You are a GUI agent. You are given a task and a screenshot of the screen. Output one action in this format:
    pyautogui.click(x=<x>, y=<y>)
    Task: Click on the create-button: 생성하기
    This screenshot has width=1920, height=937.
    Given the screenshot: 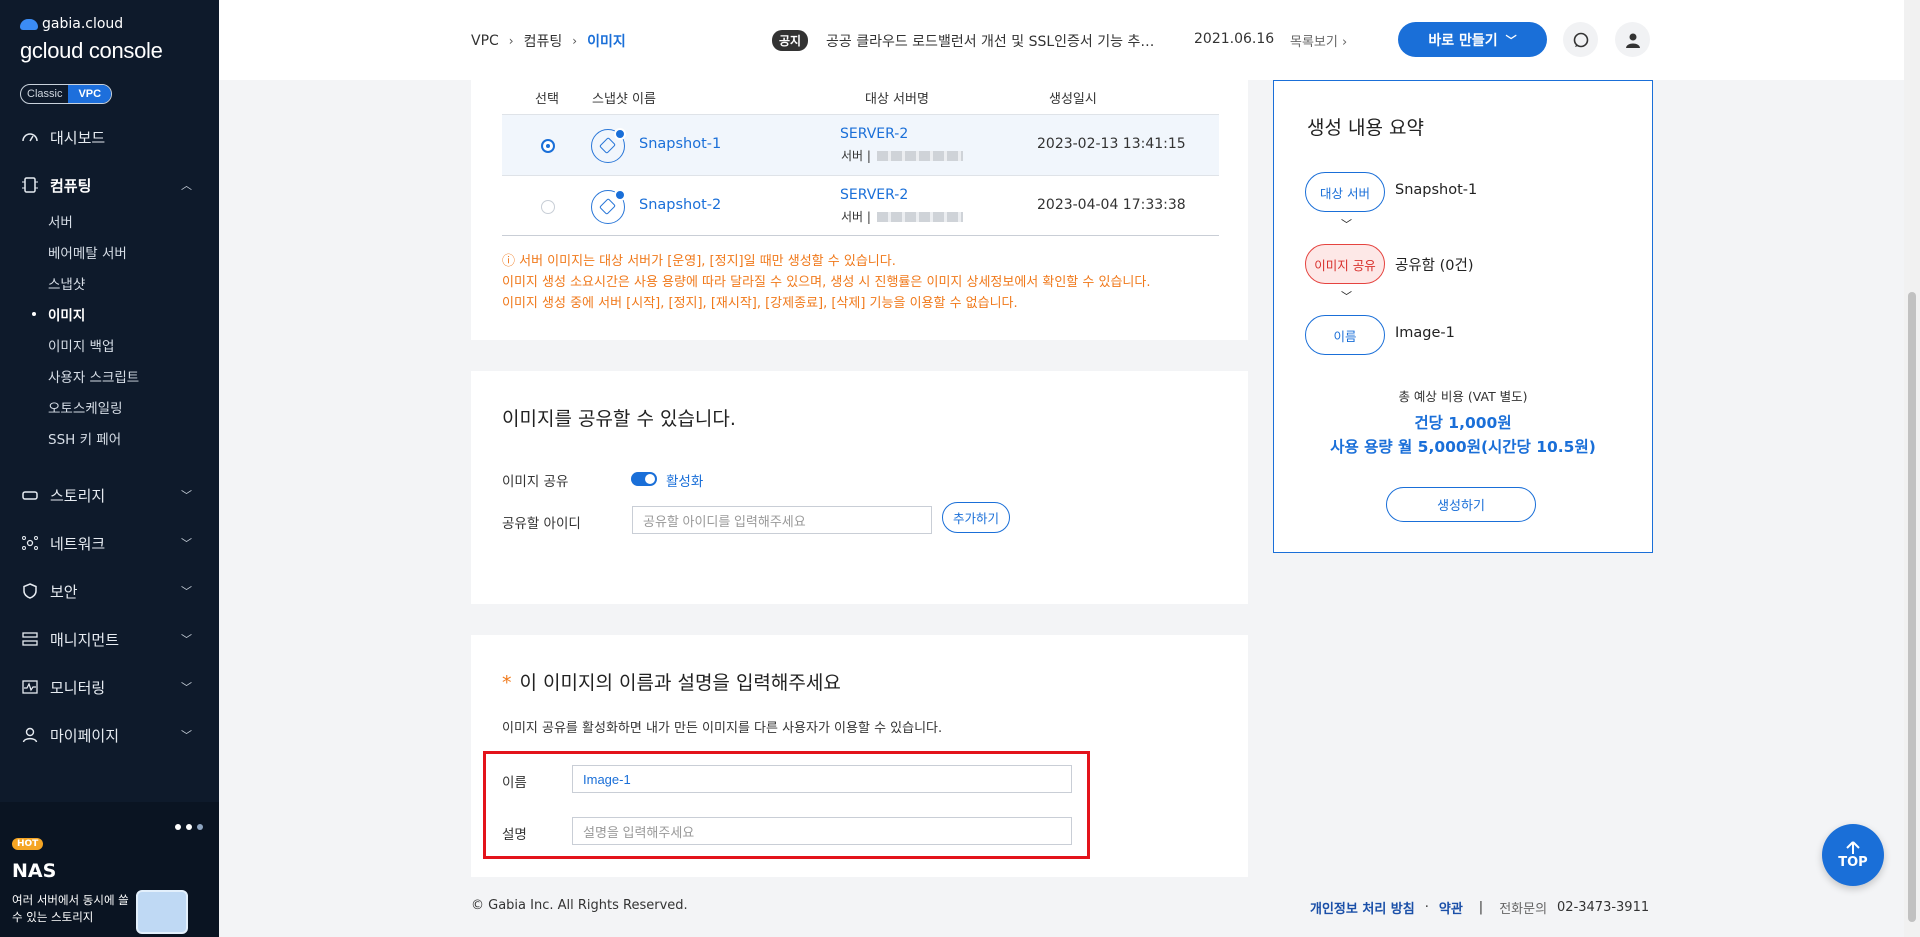 What is the action you would take?
    pyautogui.click(x=1461, y=504)
    